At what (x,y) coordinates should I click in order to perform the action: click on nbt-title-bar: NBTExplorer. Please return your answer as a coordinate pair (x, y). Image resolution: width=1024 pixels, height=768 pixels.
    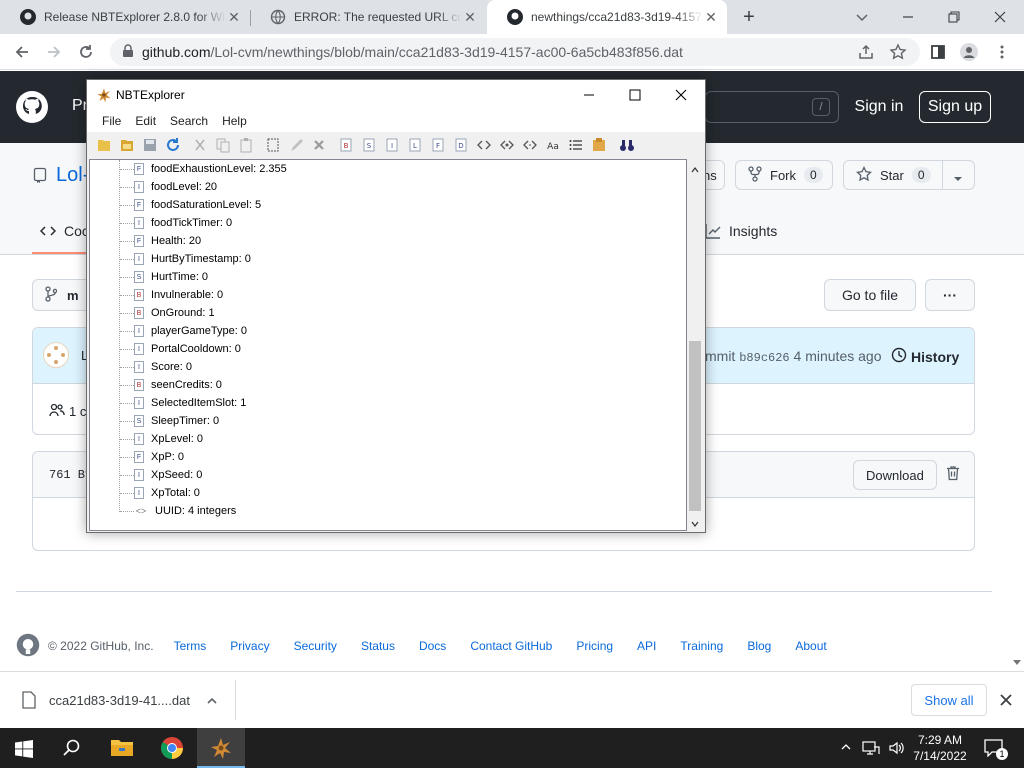
    Looking at the image, I should click on (396, 95).